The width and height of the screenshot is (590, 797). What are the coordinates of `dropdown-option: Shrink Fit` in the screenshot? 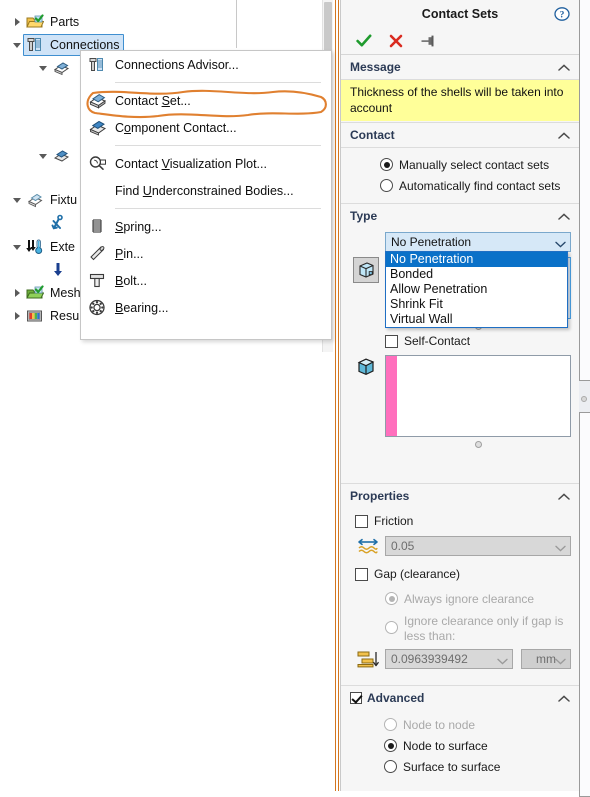 It's located at (476, 304).